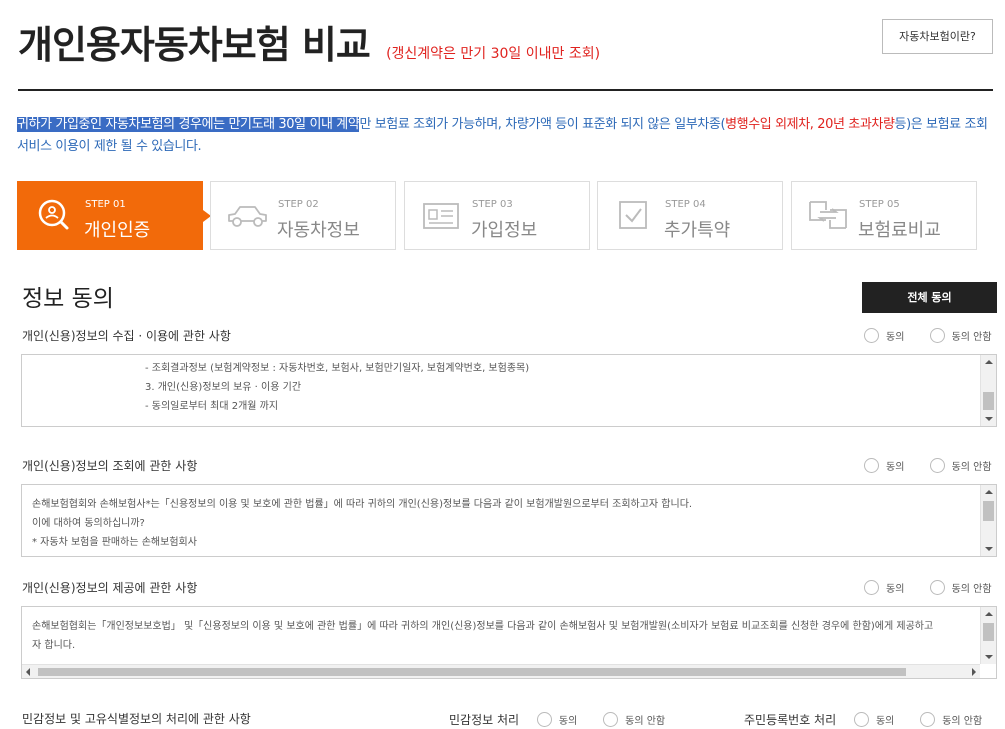 The height and width of the screenshot is (729, 1005). Describe the element at coordinates (105, 204) in the screenshot. I see `step-1-number: STEP 01` at that location.